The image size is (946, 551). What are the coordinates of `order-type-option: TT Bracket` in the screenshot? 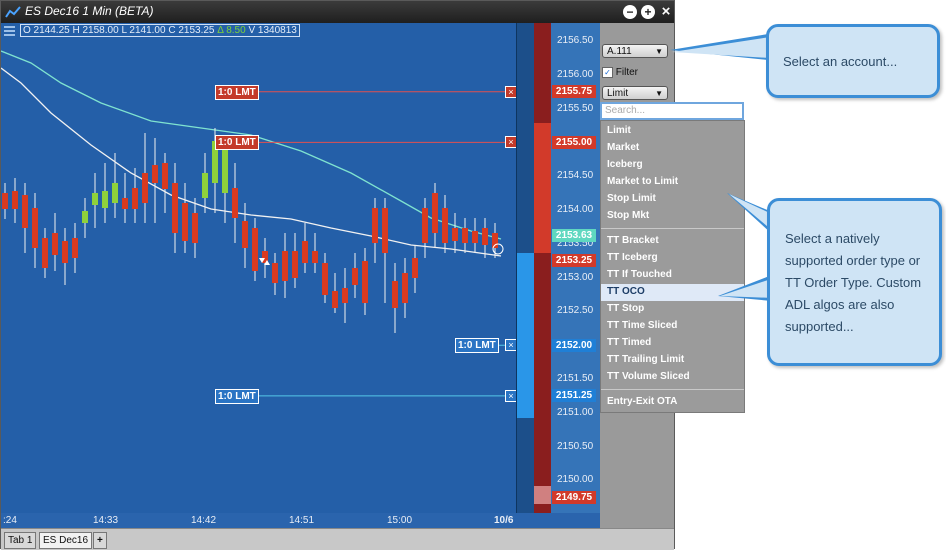 It's located at (633, 240).